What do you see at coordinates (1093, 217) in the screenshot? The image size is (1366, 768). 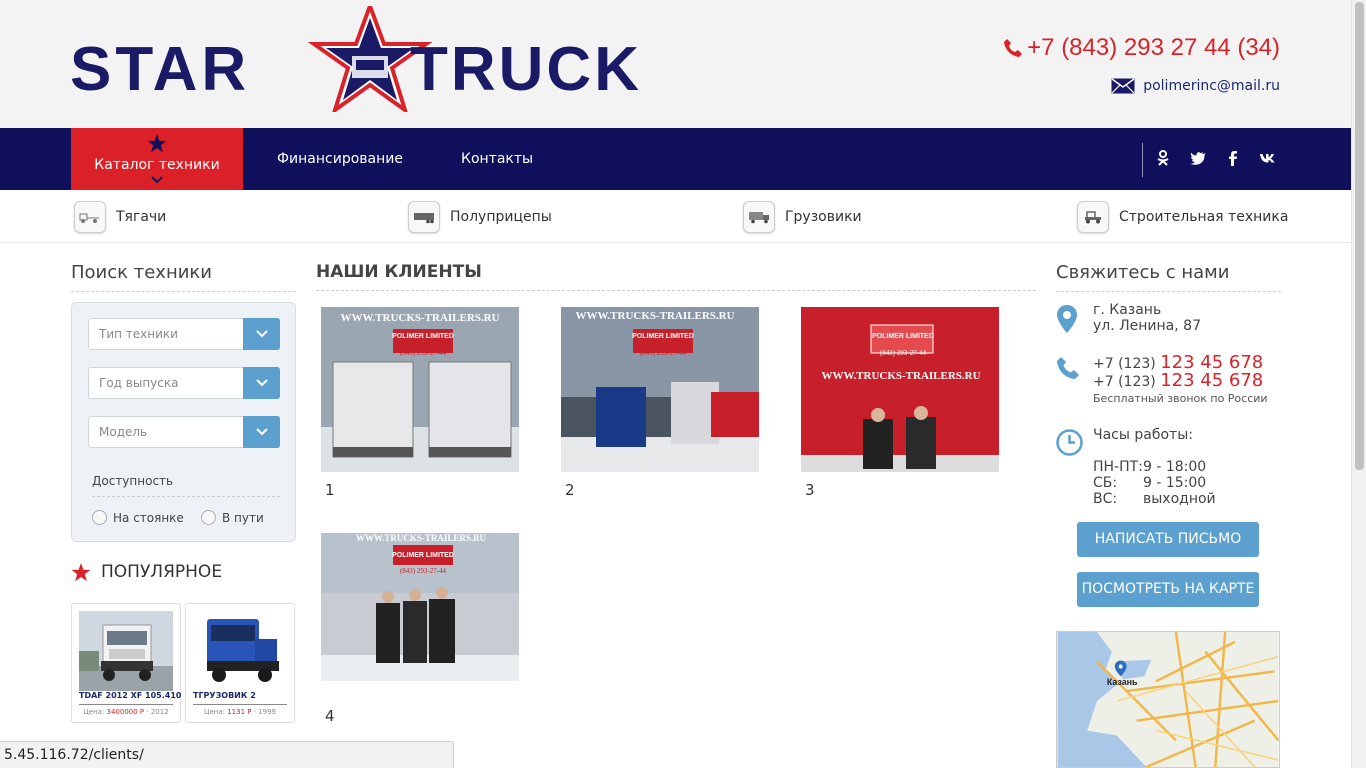 I see `construction-icon` at bounding box center [1093, 217].